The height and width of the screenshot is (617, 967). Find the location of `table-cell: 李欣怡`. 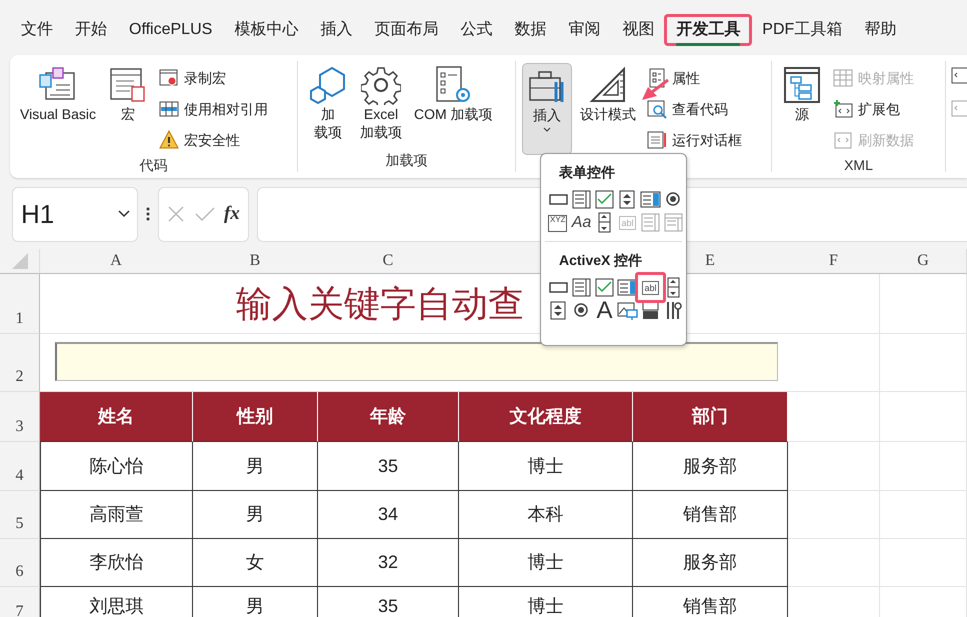

table-cell: 李欣怡 is located at coordinates (116, 563).